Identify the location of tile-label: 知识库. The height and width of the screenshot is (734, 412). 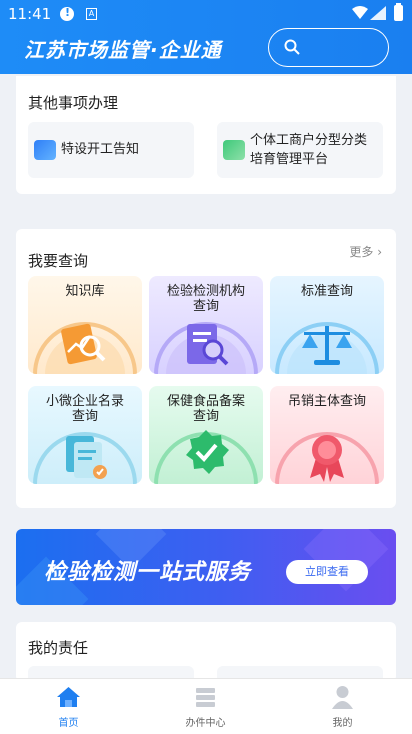
(85, 291).